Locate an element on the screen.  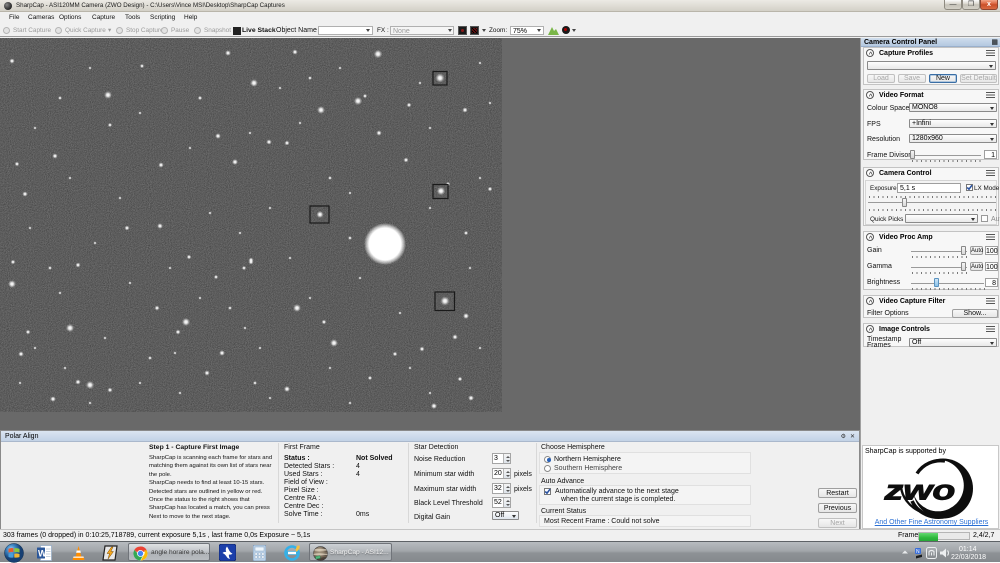
svg-text: zwo is located at coordinates (919, 490).